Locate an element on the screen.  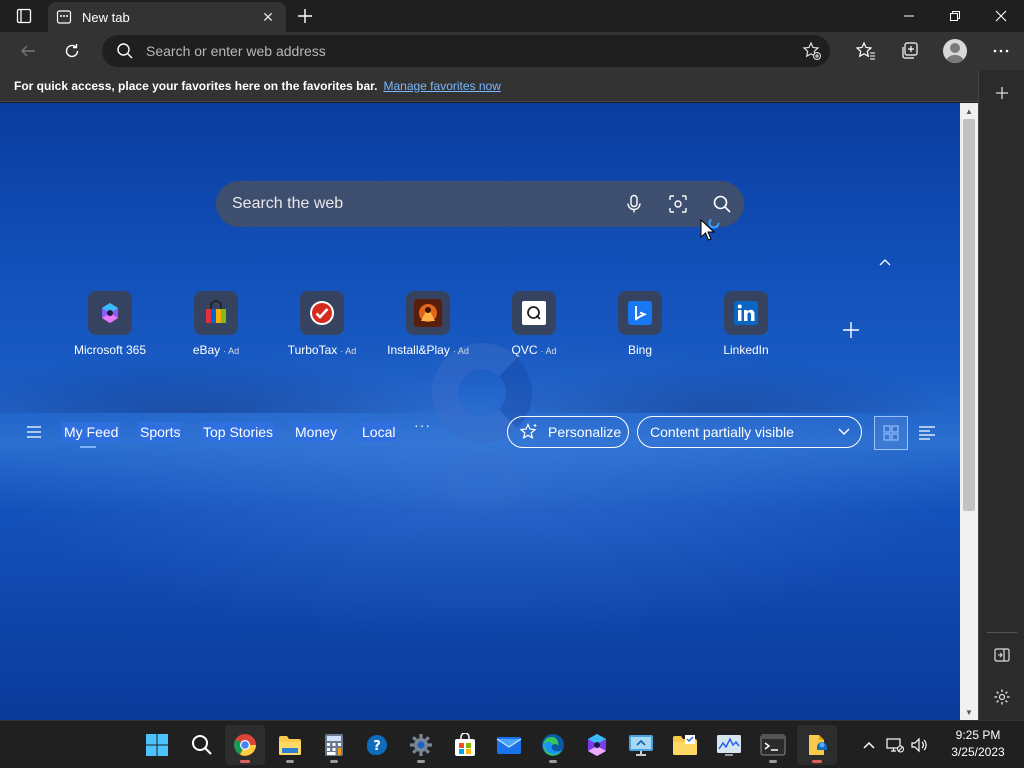
taskbar-chrome is located at coordinates (245, 745).